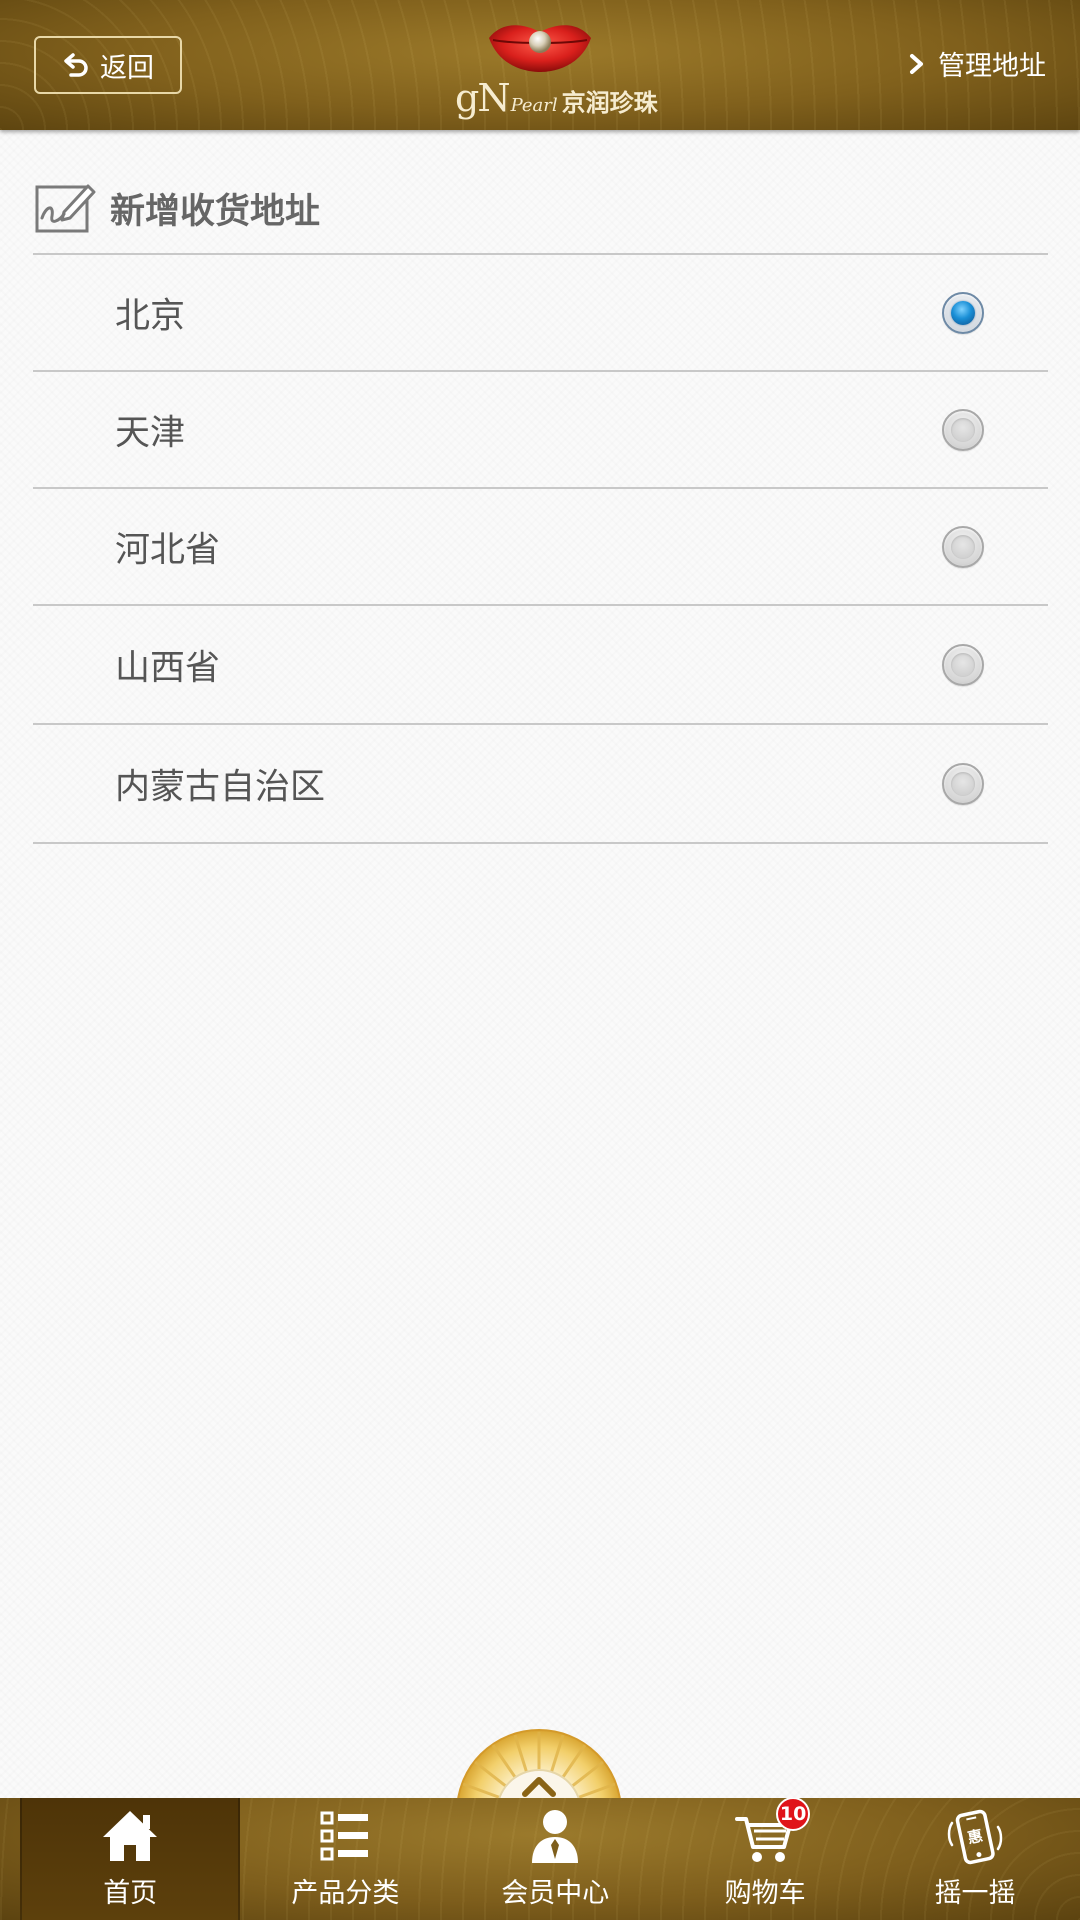 The image size is (1080, 1920). What do you see at coordinates (963, 312) in the screenshot?
I see `region-radio-selected` at bounding box center [963, 312].